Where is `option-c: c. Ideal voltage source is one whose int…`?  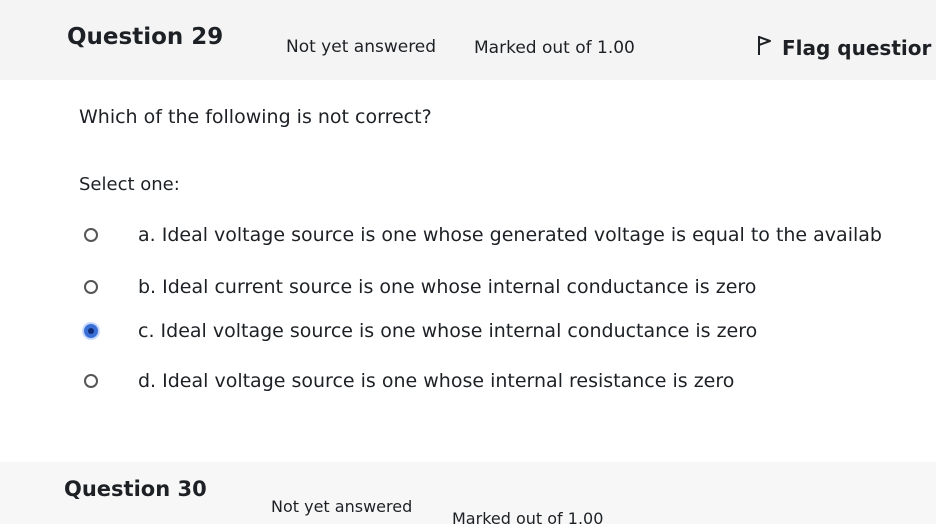 option-c: c. Ideal voltage source is one whose int… is located at coordinates (420, 331).